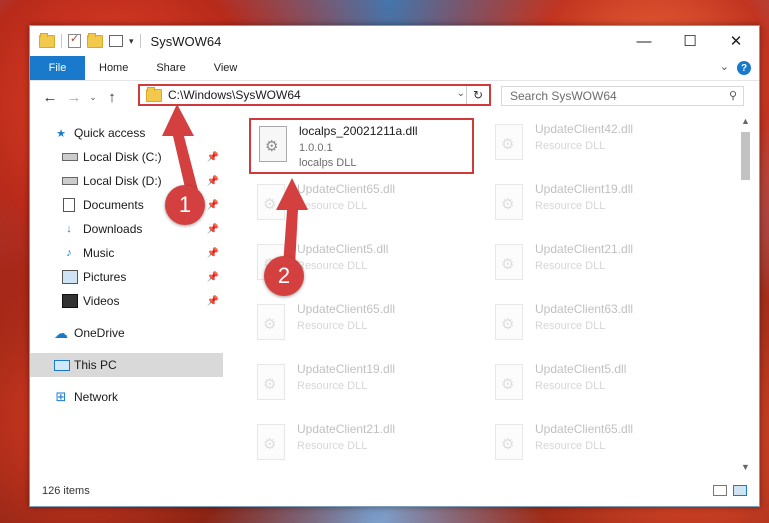  What do you see at coordinates (720, 490) in the screenshot?
I see `details-view-icon` at bounding box center [720, 490].